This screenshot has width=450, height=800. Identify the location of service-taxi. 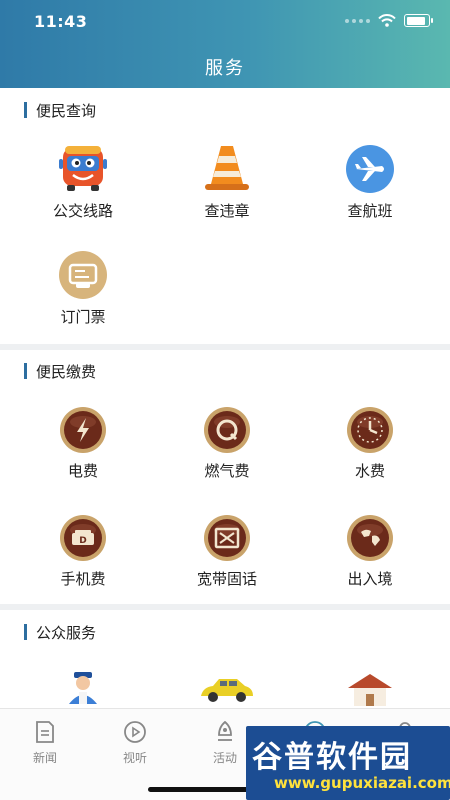
(227, 691).